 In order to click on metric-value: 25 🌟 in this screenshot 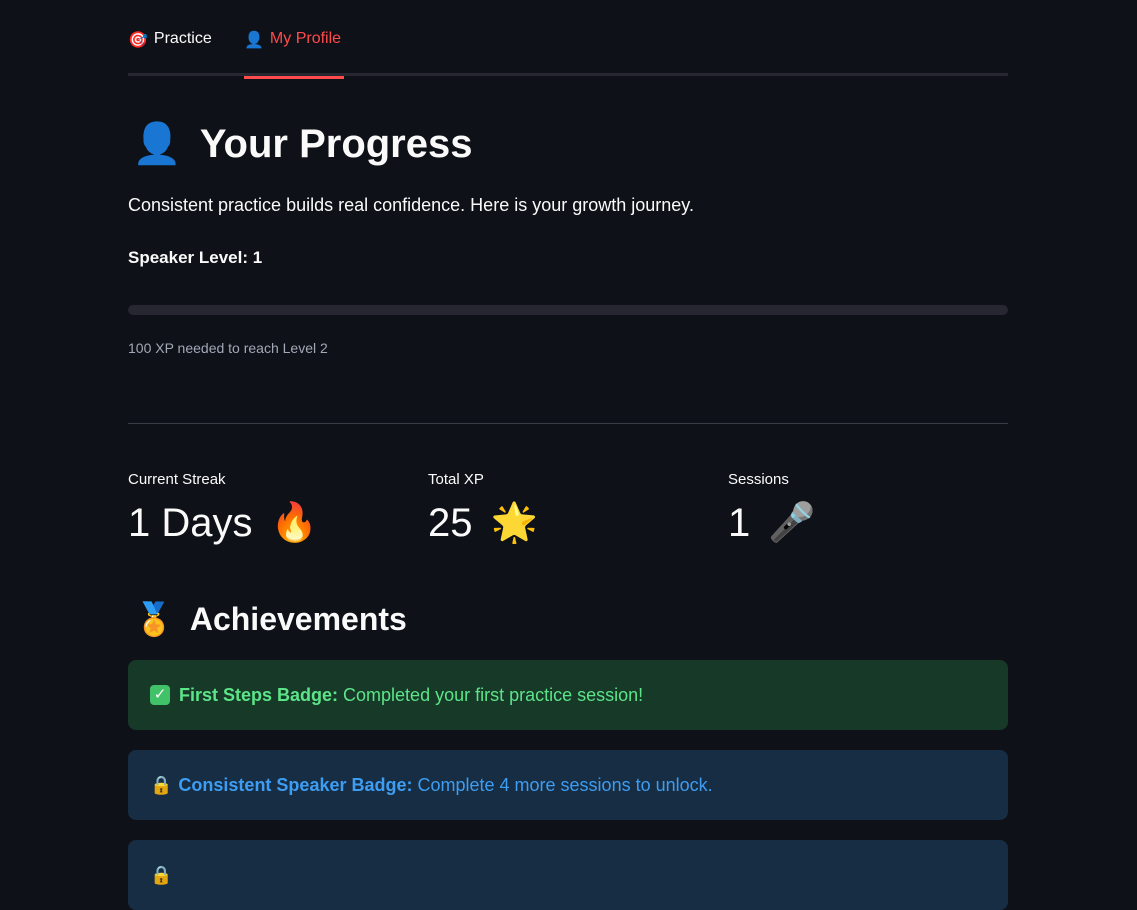, I will do `click(573, 523)`.